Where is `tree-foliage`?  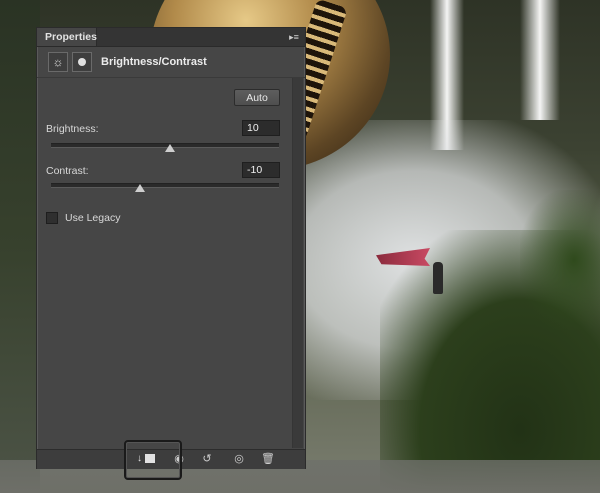
tree-foliage is located at coordinates (560, 260).